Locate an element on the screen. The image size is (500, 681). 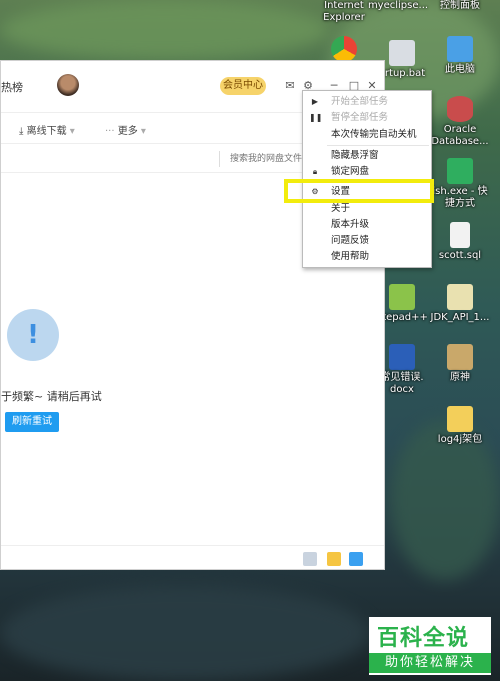
chrome-icon is located at coordinates (344, 49).